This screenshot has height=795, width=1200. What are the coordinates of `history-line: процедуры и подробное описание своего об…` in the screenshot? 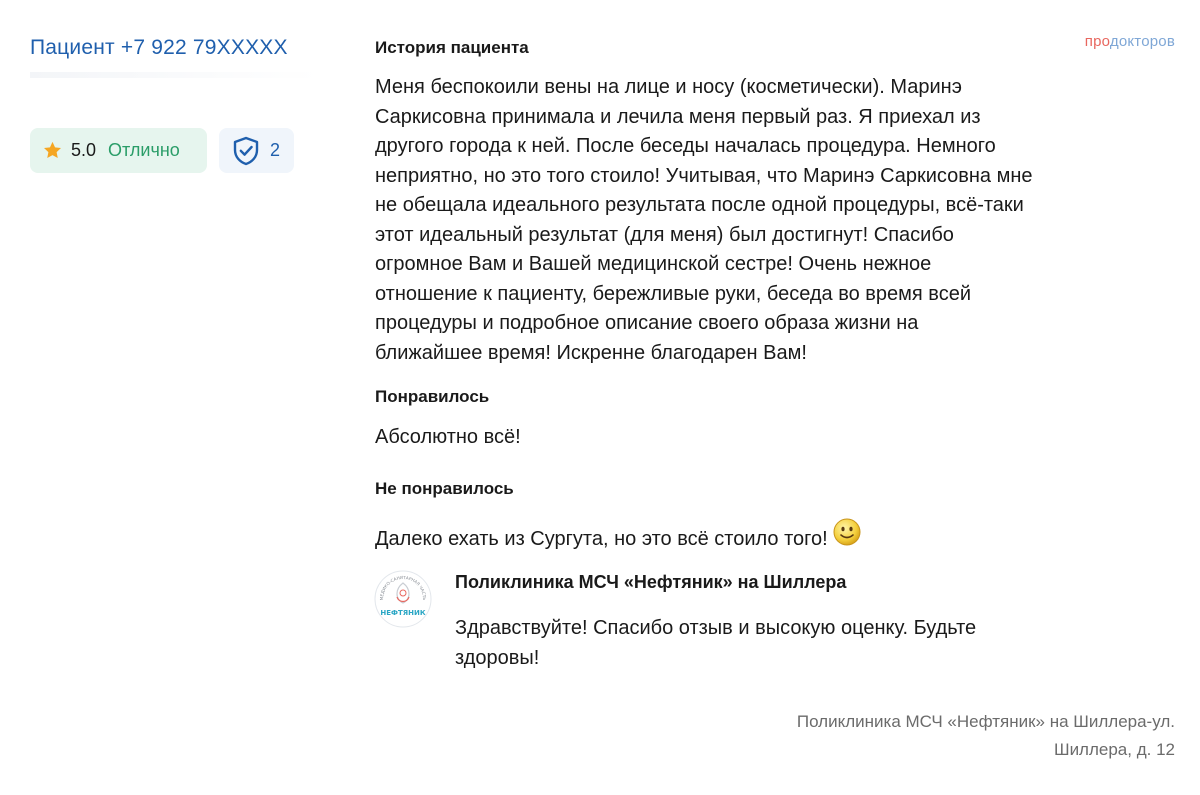 It's located at (647, 323).